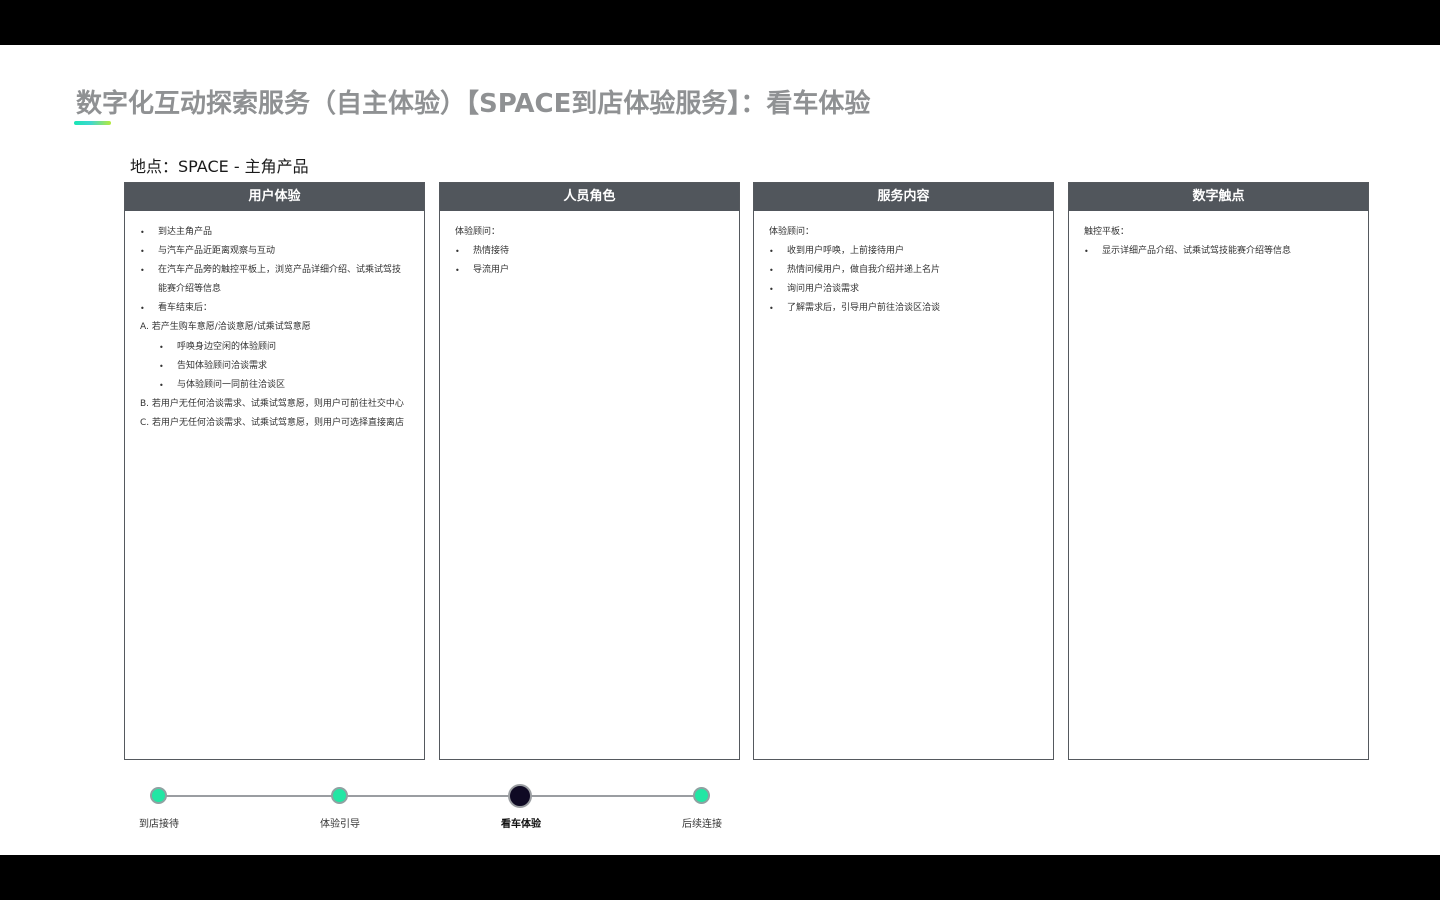  What do you see at coordinates (274, 385) in the screenshot?
I see `list-item: 与体验顾问一同前往洽谈区` at bounding box center [274, 385].